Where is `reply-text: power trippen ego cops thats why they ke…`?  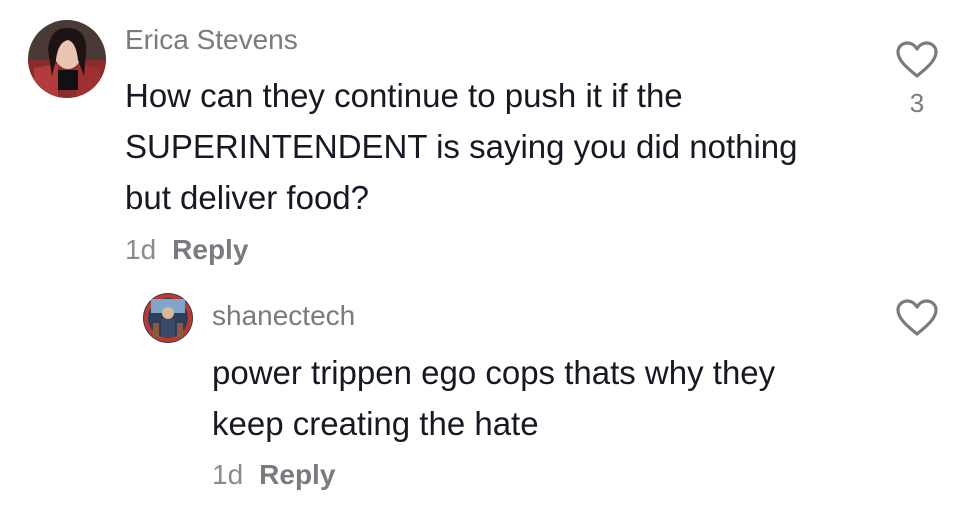 reply-text: power trippen ego cops thats why they ke… is located at coordinates (493, 398).